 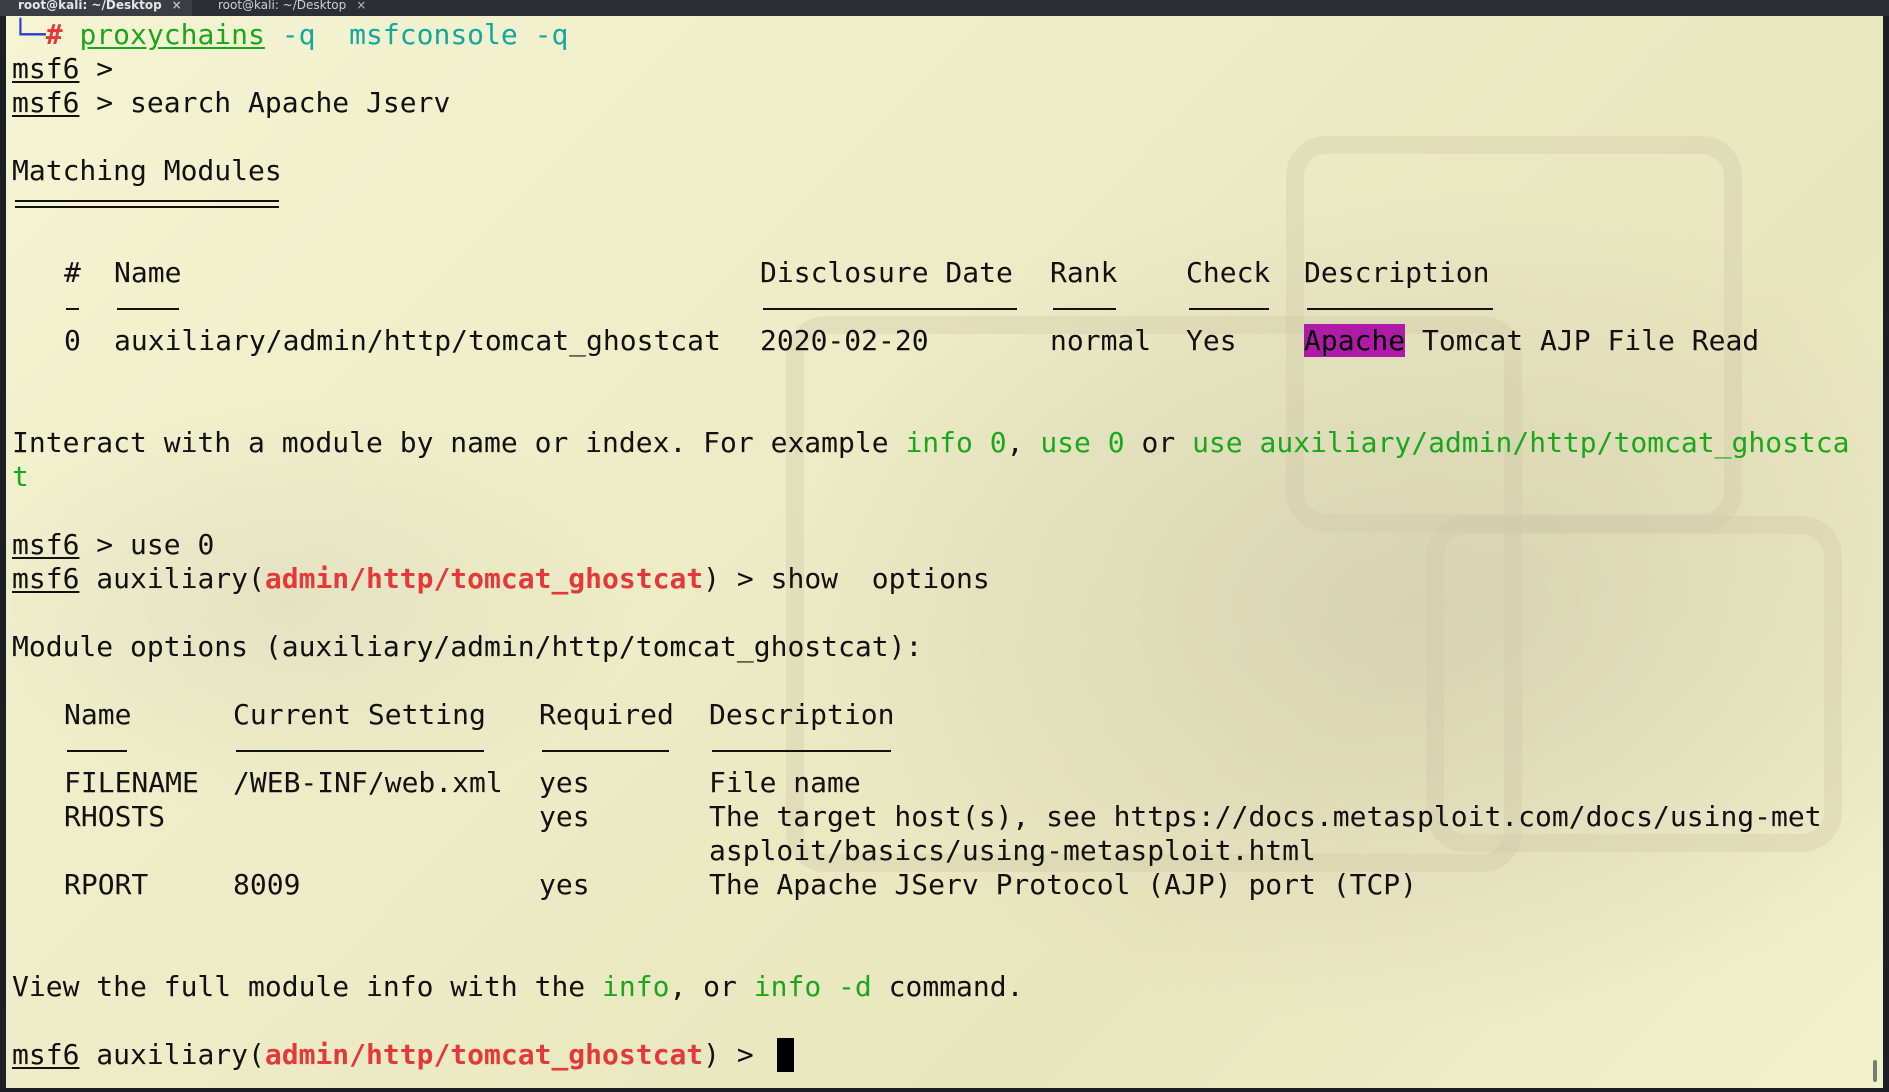 What do you see at coordinates (880, 578) in the screenshot?
I see `show-options-command: show options` at bounding box center [880, 578].